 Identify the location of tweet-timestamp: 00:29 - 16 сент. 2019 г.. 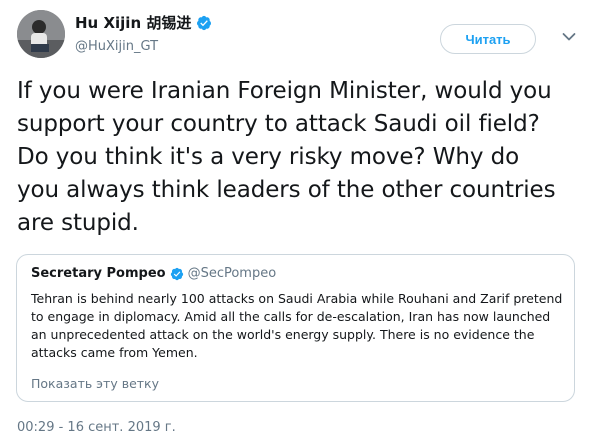
(96, 427).